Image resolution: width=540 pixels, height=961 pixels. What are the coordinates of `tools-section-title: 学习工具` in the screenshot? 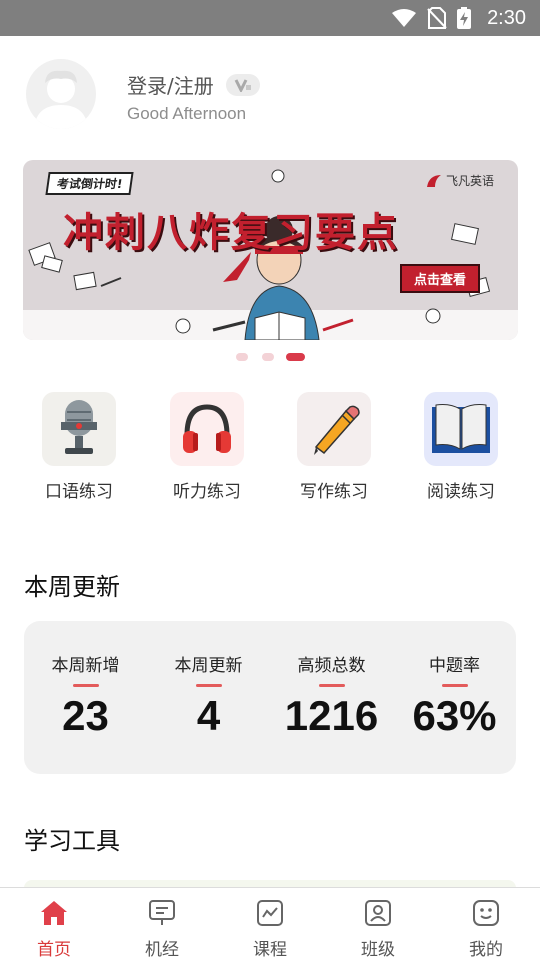 It's located at (72, 841).